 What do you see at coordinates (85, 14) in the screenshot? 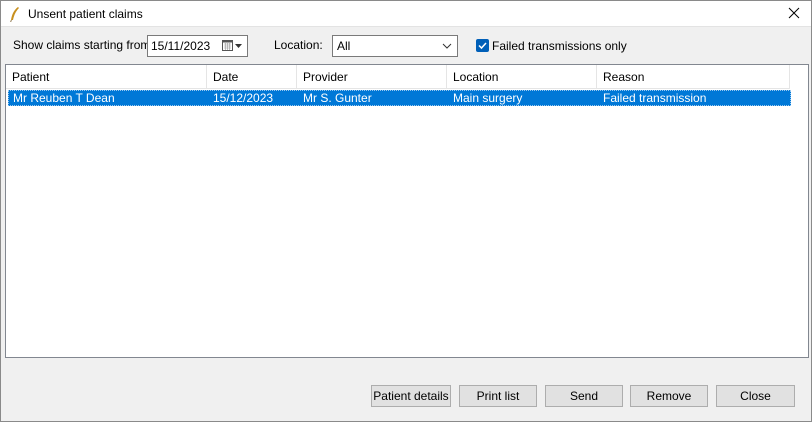
I see `window-title: Unsent patient claims` at bounding box center [85, 14].